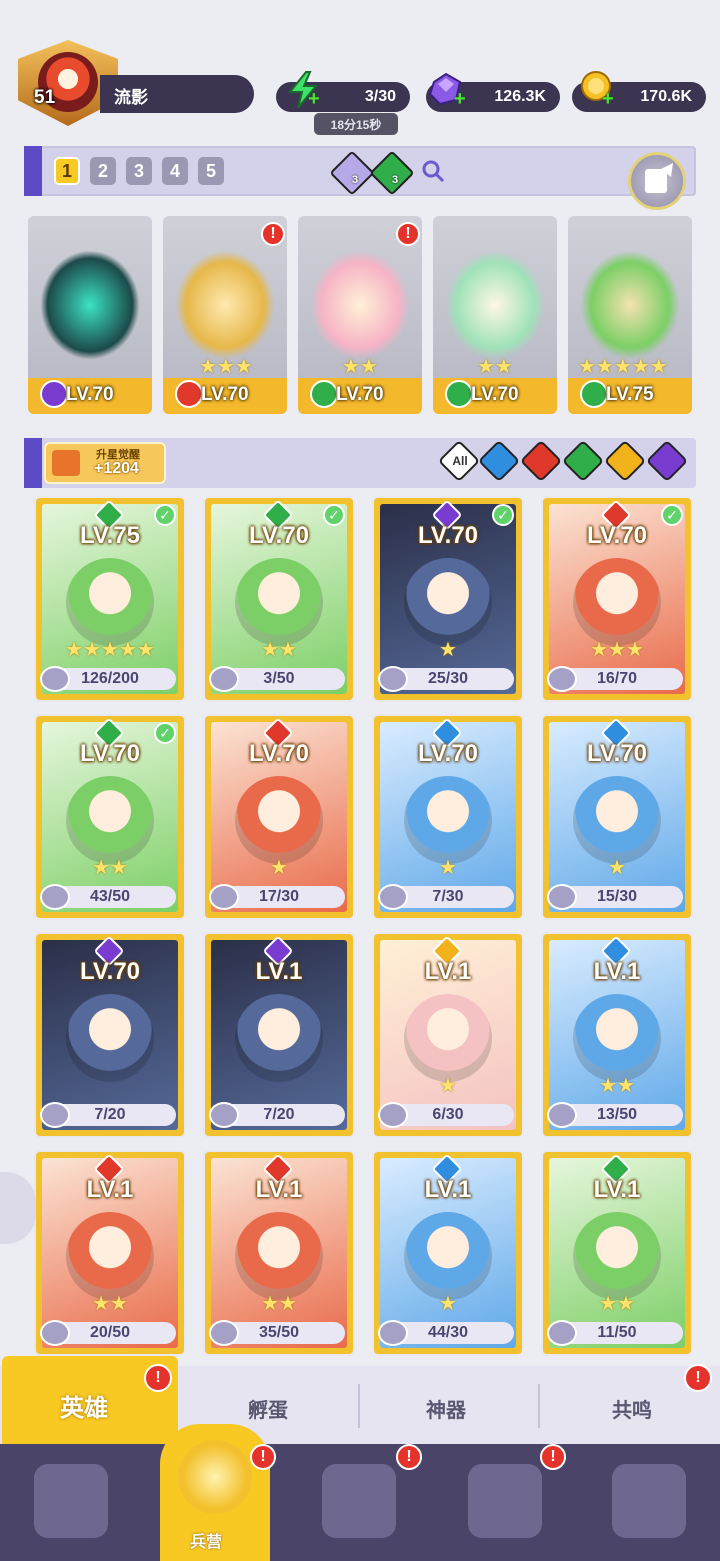  I want to click on team-slot-5: 5, so click(211, 171).